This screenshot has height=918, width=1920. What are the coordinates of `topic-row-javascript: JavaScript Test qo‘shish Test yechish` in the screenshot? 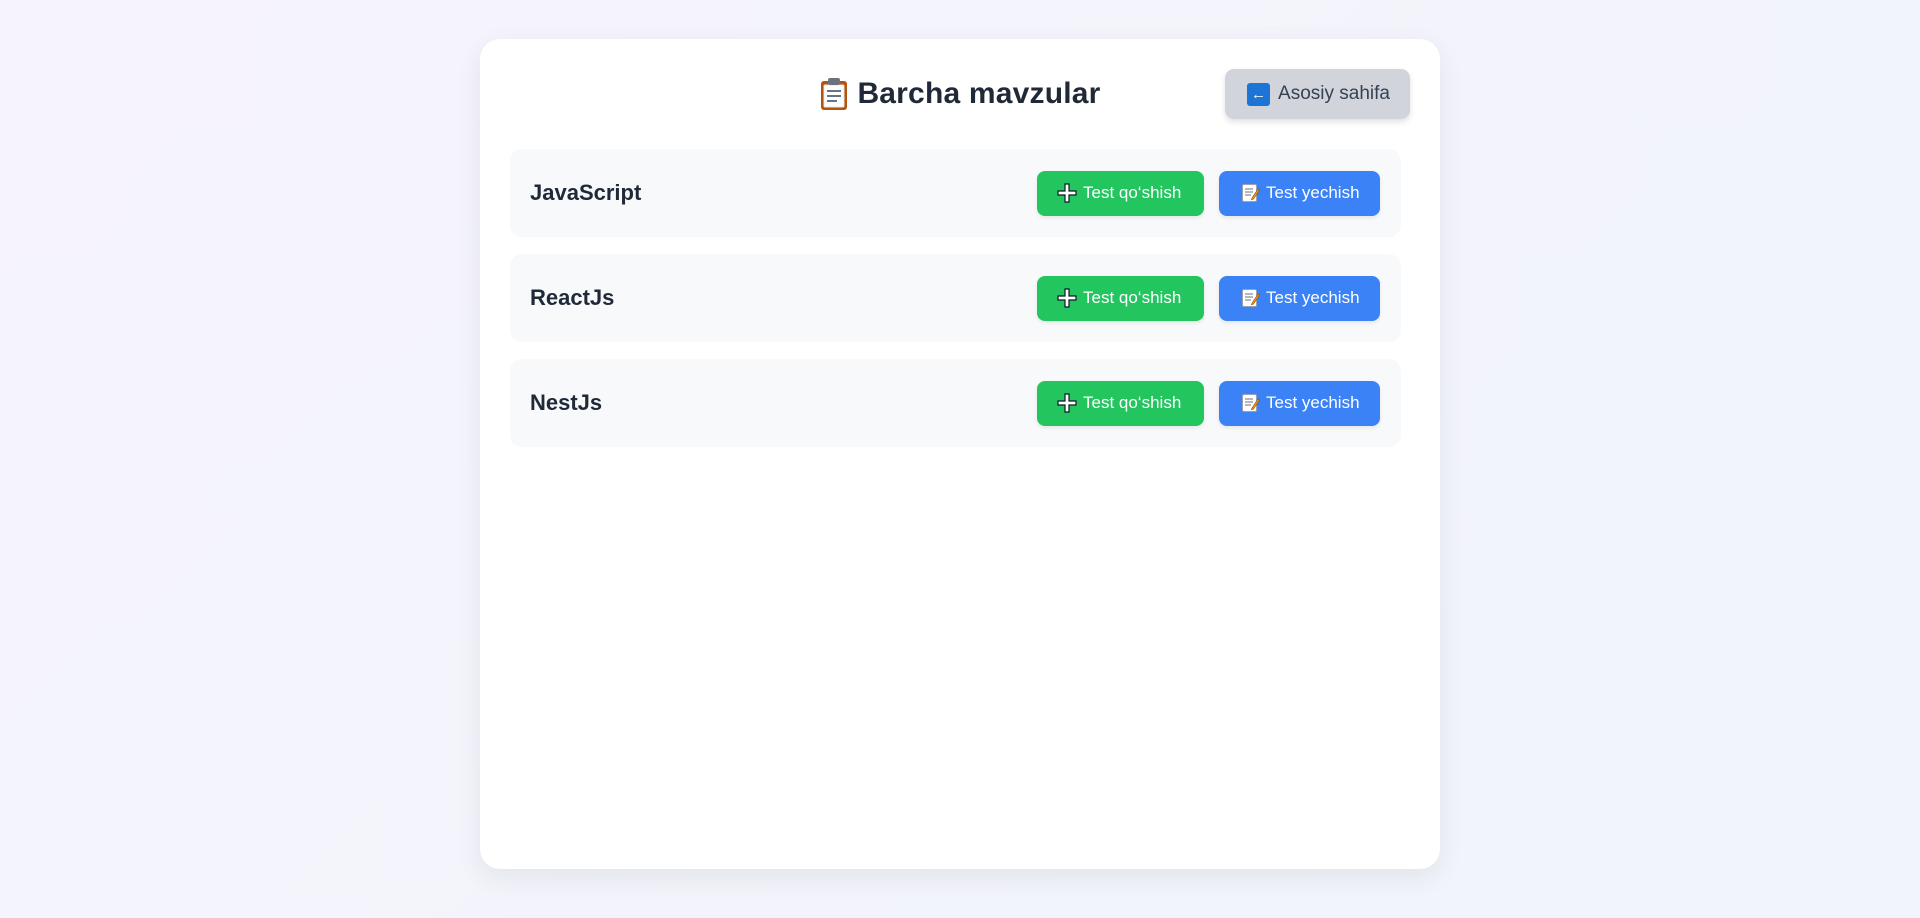 It's located at (955, 193).